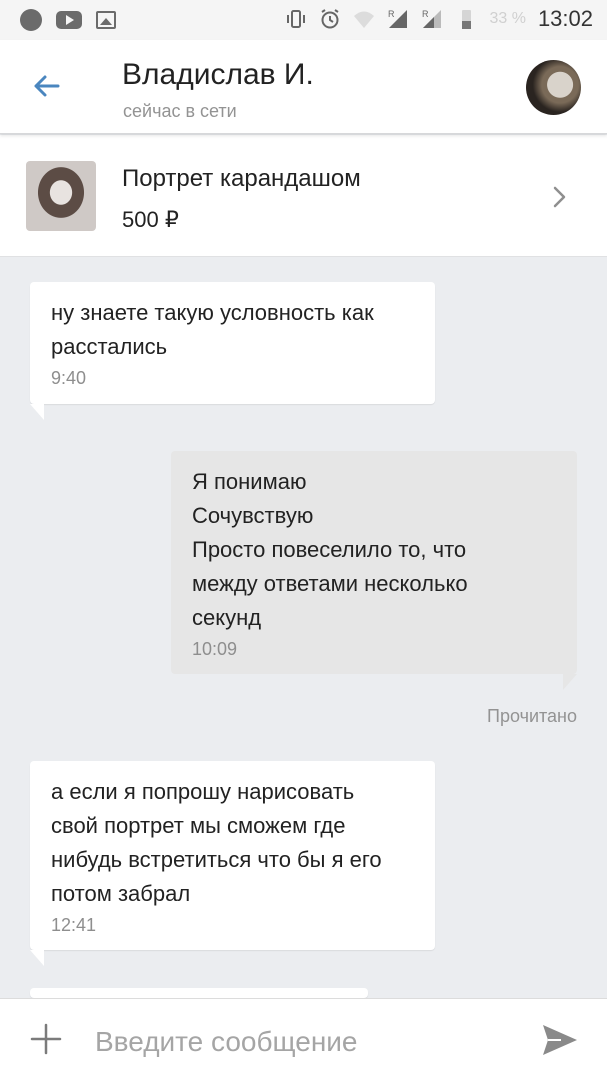 This screenshot has width=607, height=1080. I want to click on clock: 13:02, so click(565, 18).